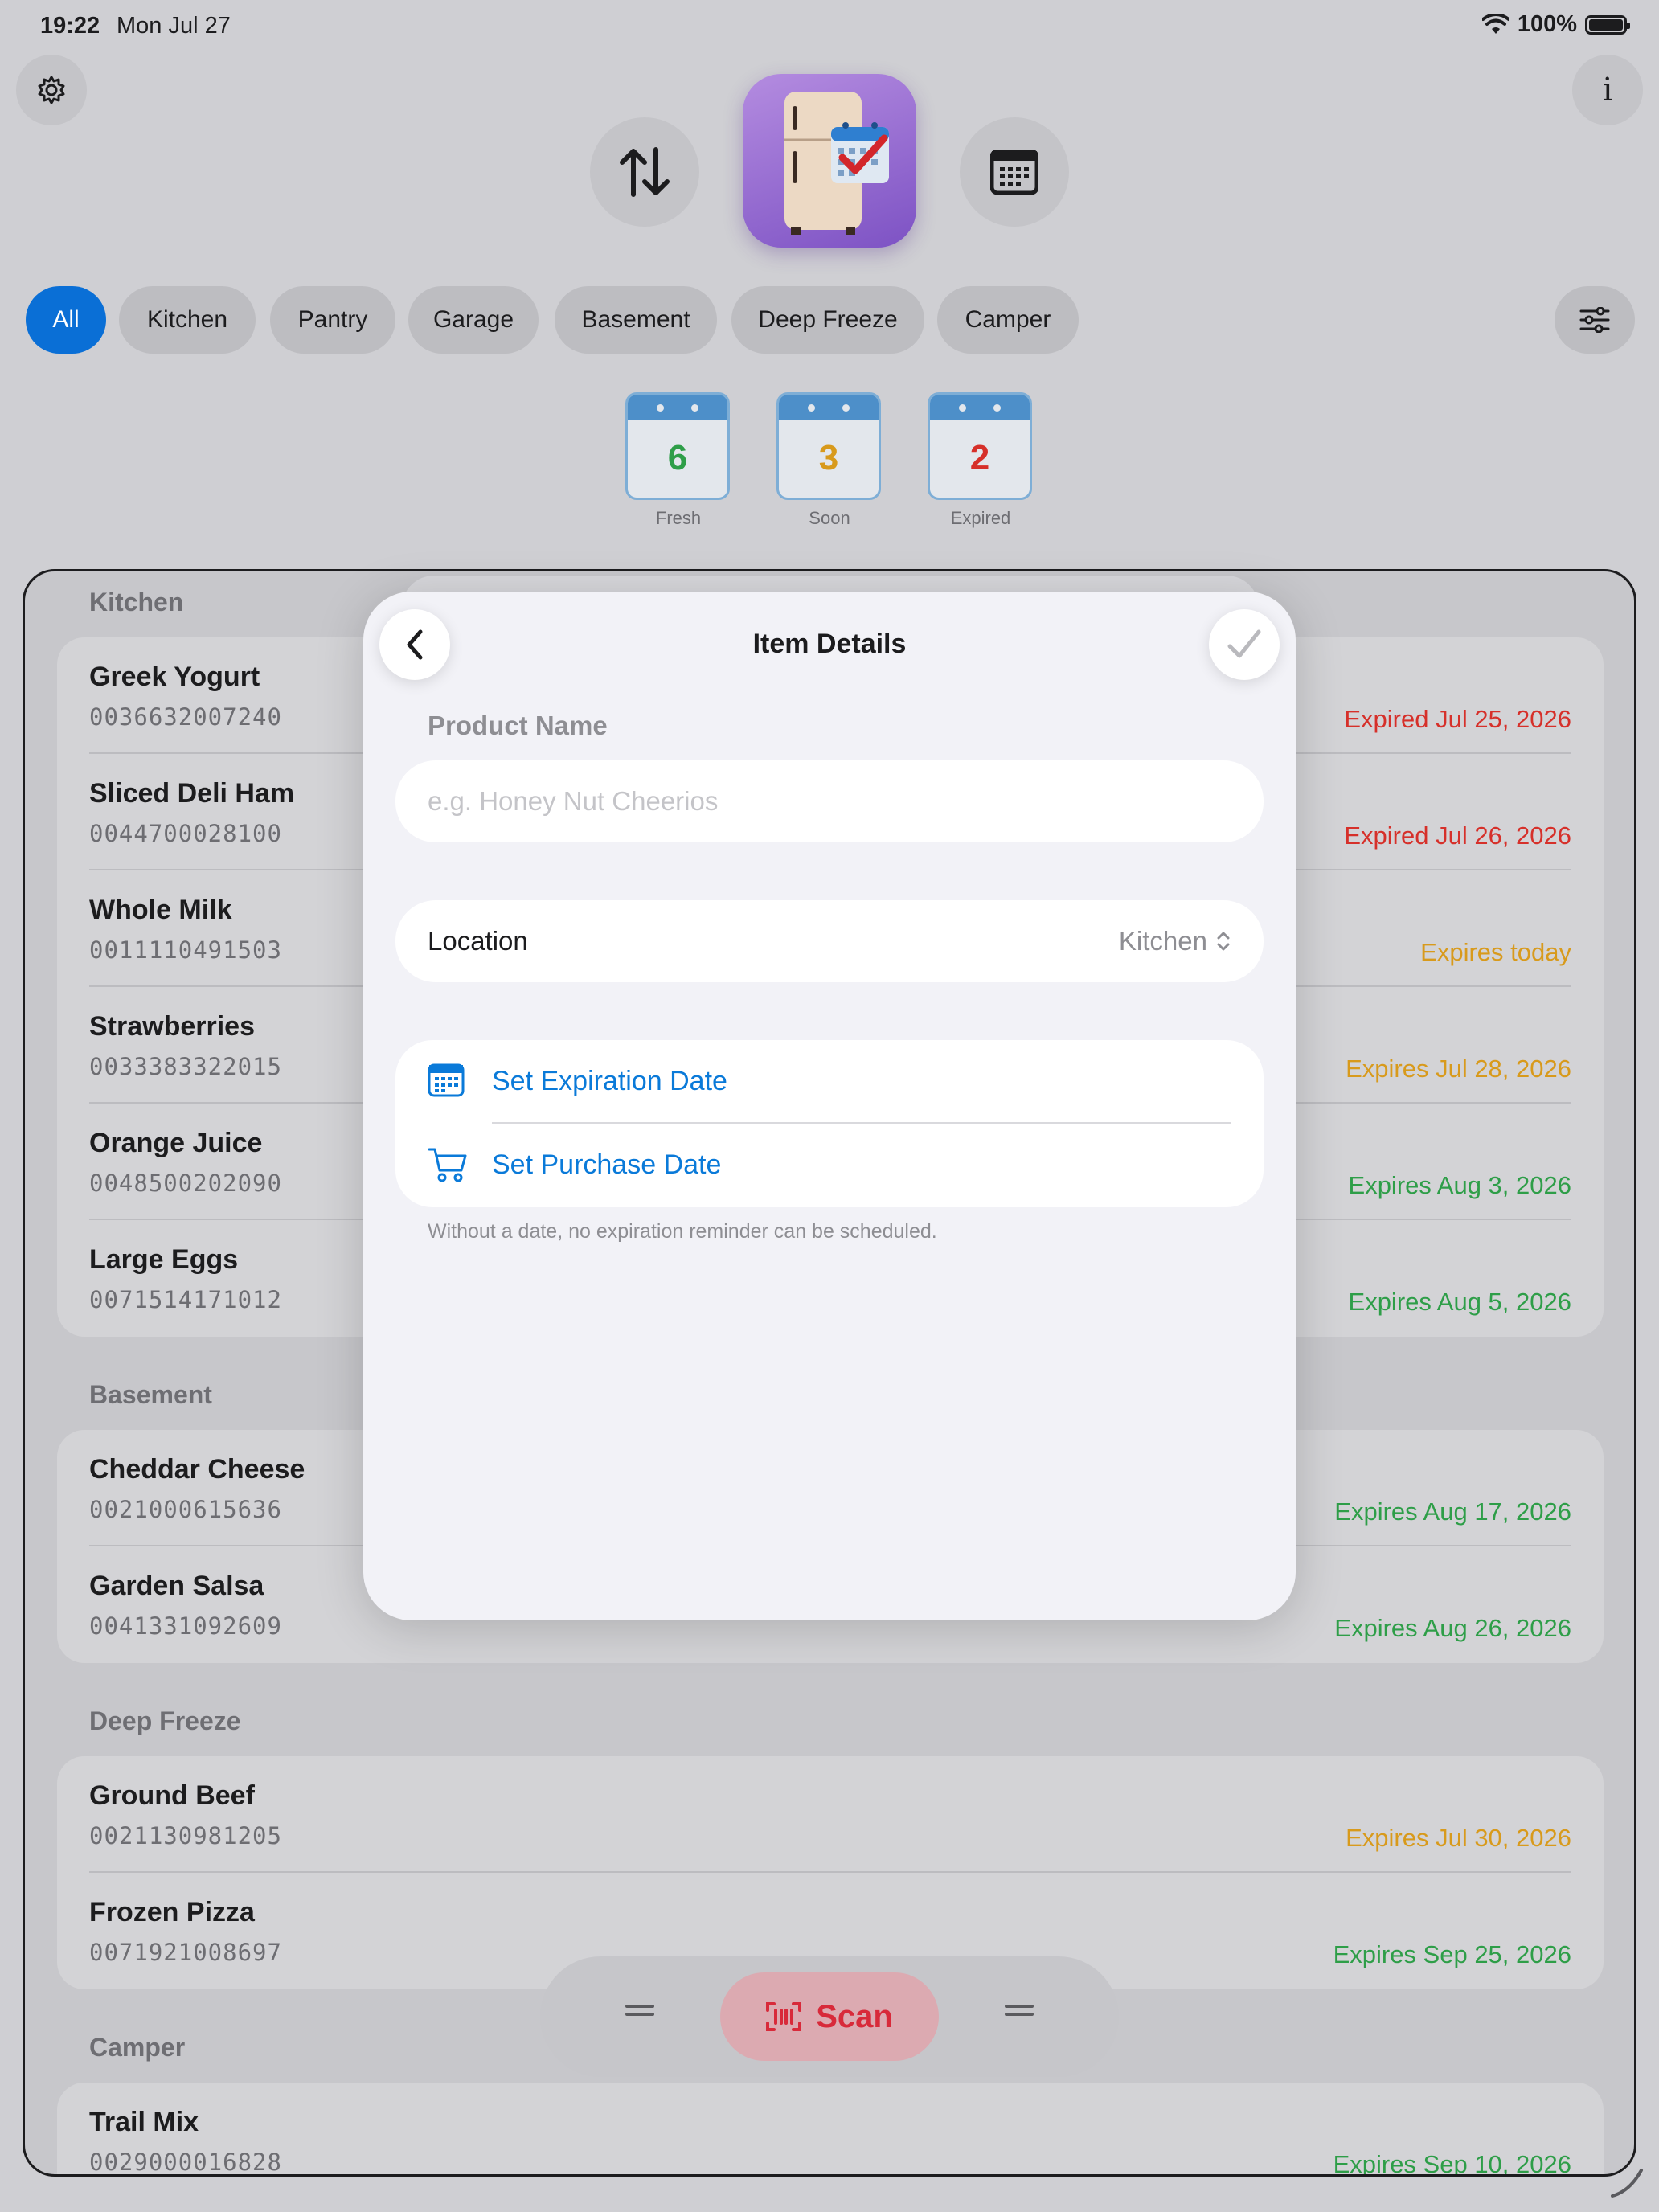  I want to click on stat-fresh: 6 Fresh, so click(678, 460).